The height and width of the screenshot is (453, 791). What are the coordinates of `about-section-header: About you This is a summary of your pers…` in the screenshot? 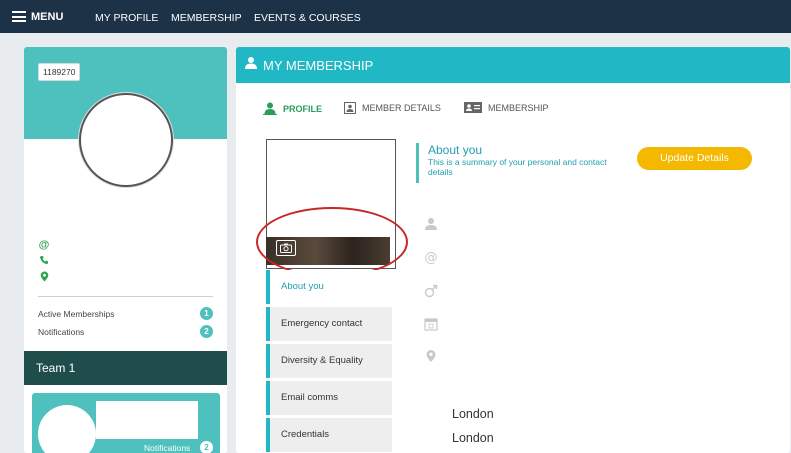 It's located at (522, 163).